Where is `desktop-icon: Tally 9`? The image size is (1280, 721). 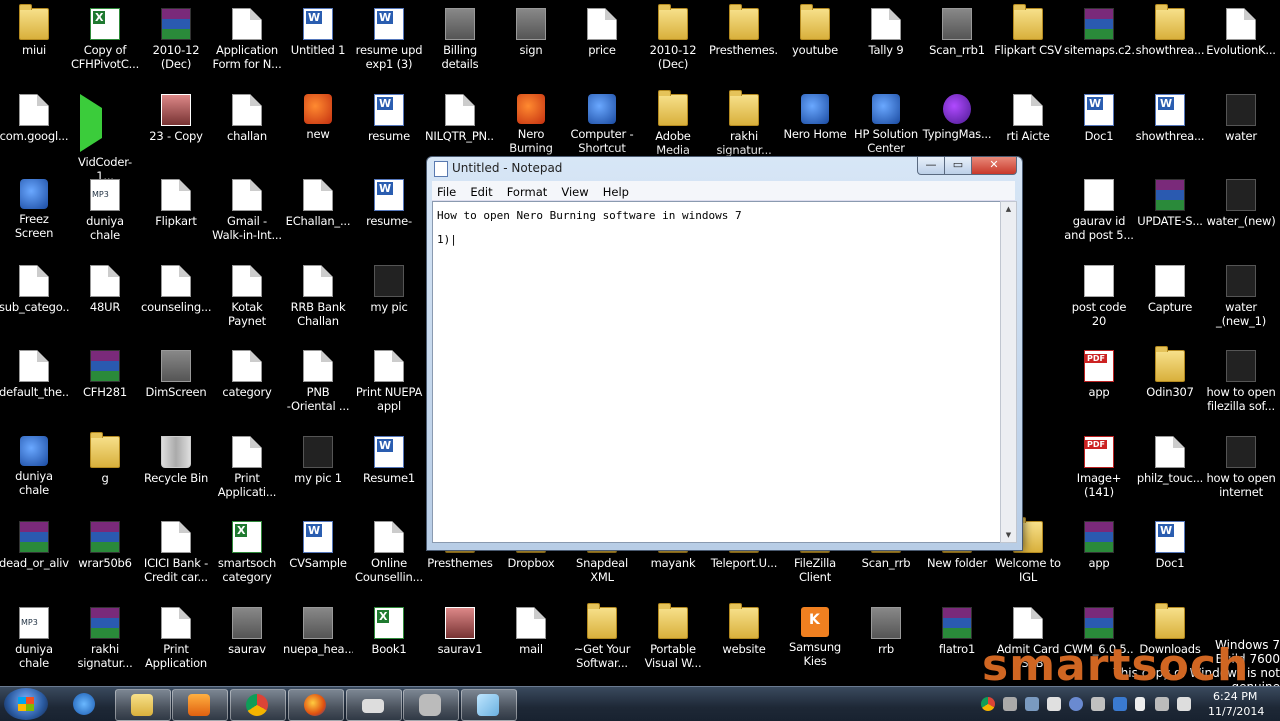
desktop-icon: Tally 9 is located at coordinates (886, 42).